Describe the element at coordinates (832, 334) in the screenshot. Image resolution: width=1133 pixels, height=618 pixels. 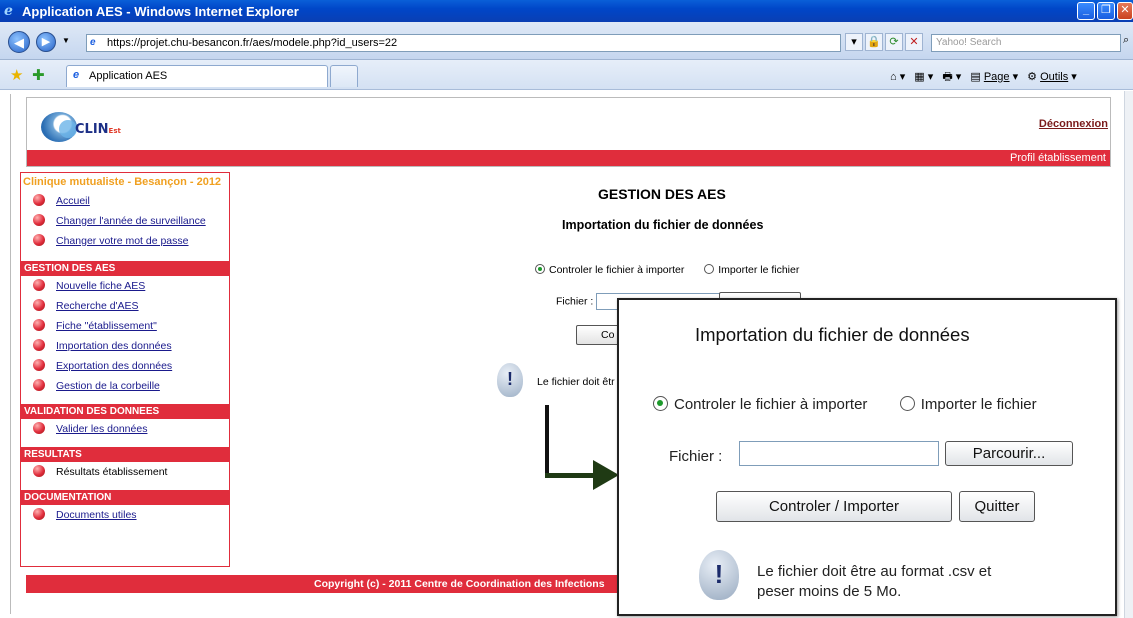
I see `zoom-title: Importation du fichier de données` at that location.